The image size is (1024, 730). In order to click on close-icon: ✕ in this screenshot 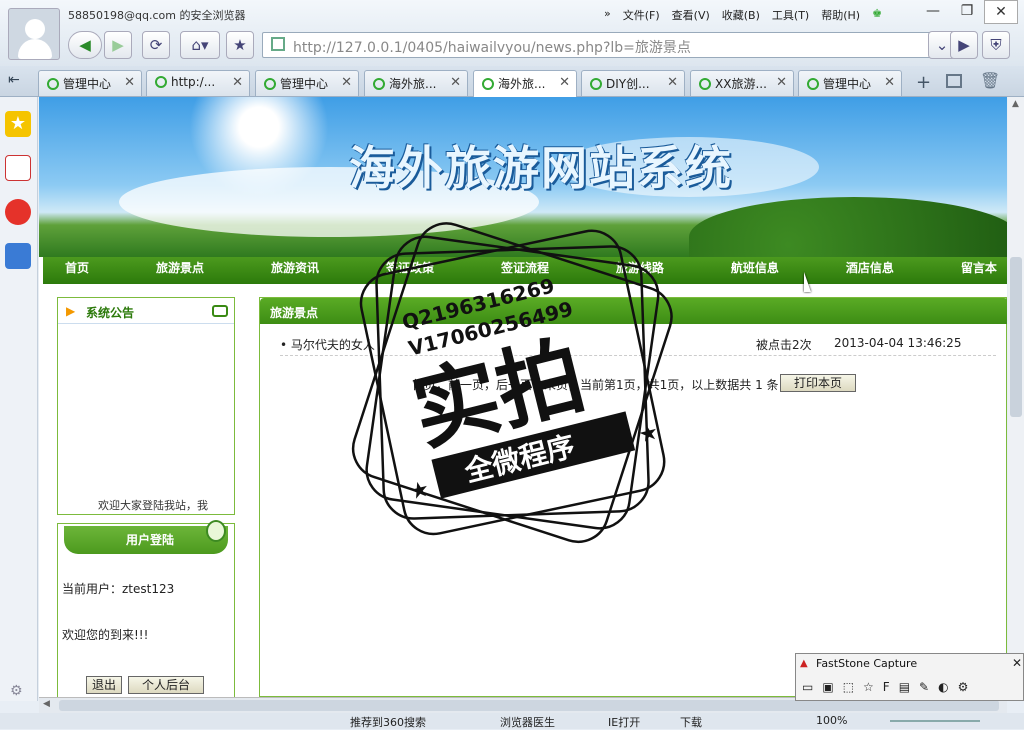, I will do `click(1017, 663)`.